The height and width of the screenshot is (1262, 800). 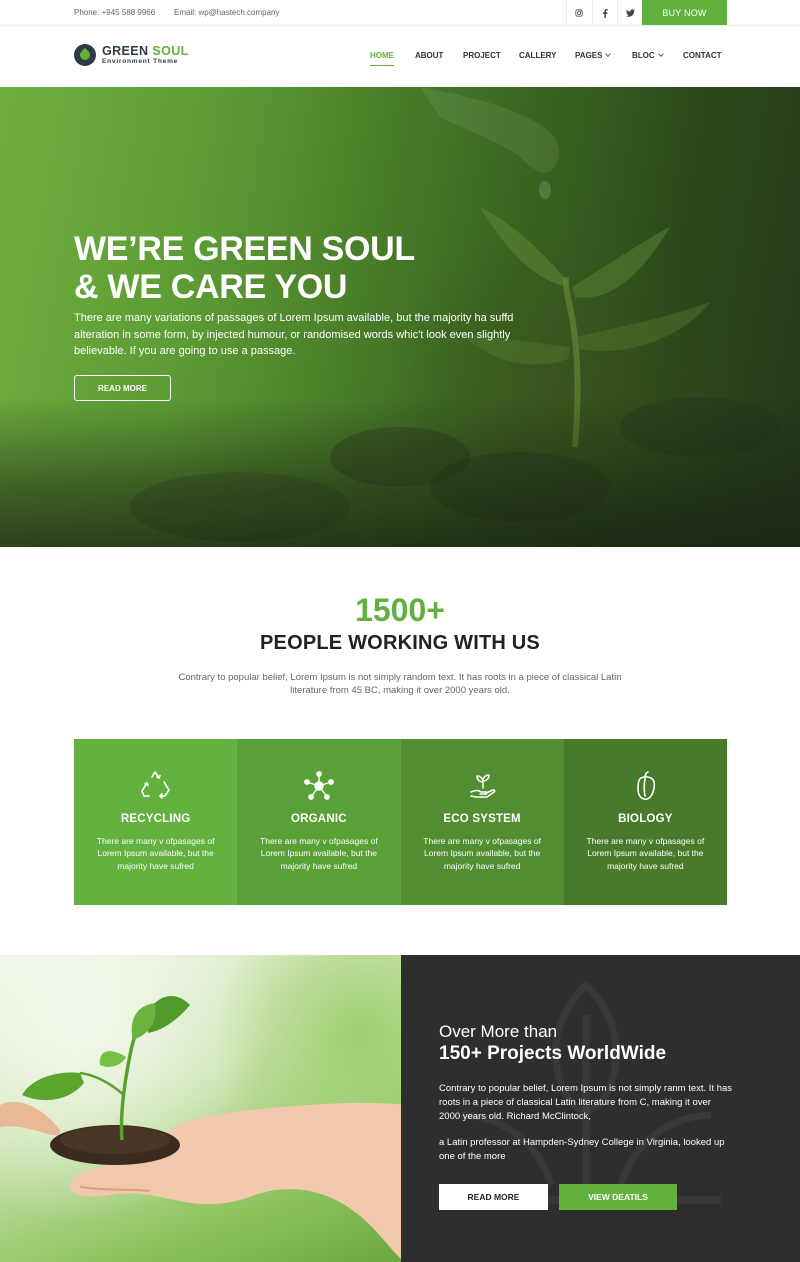 I want to click on social-links, so click(x=604, y=13).